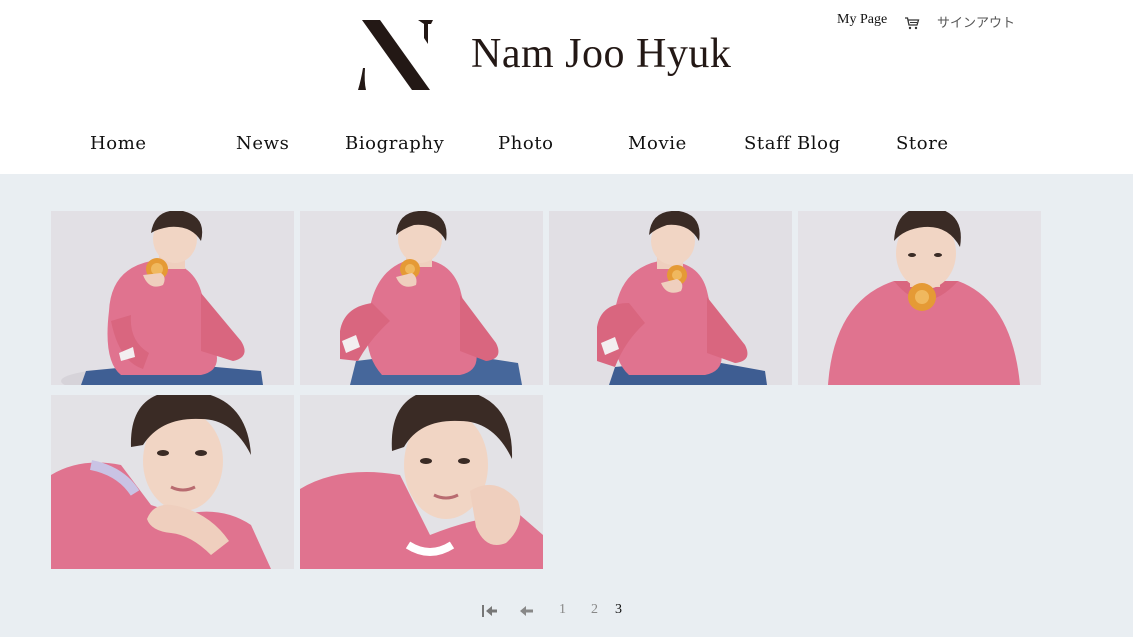  Describe the element at coordinates (527, 611) in the screenshot. I see `previous-page-icon` at that location.